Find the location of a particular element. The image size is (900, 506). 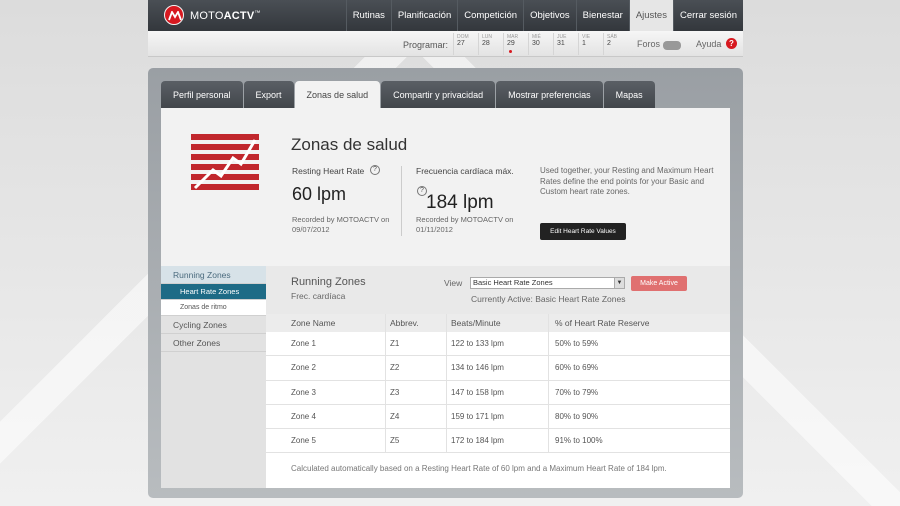

day-cell: MIÉ 30 is located at coordinates (540, 44).